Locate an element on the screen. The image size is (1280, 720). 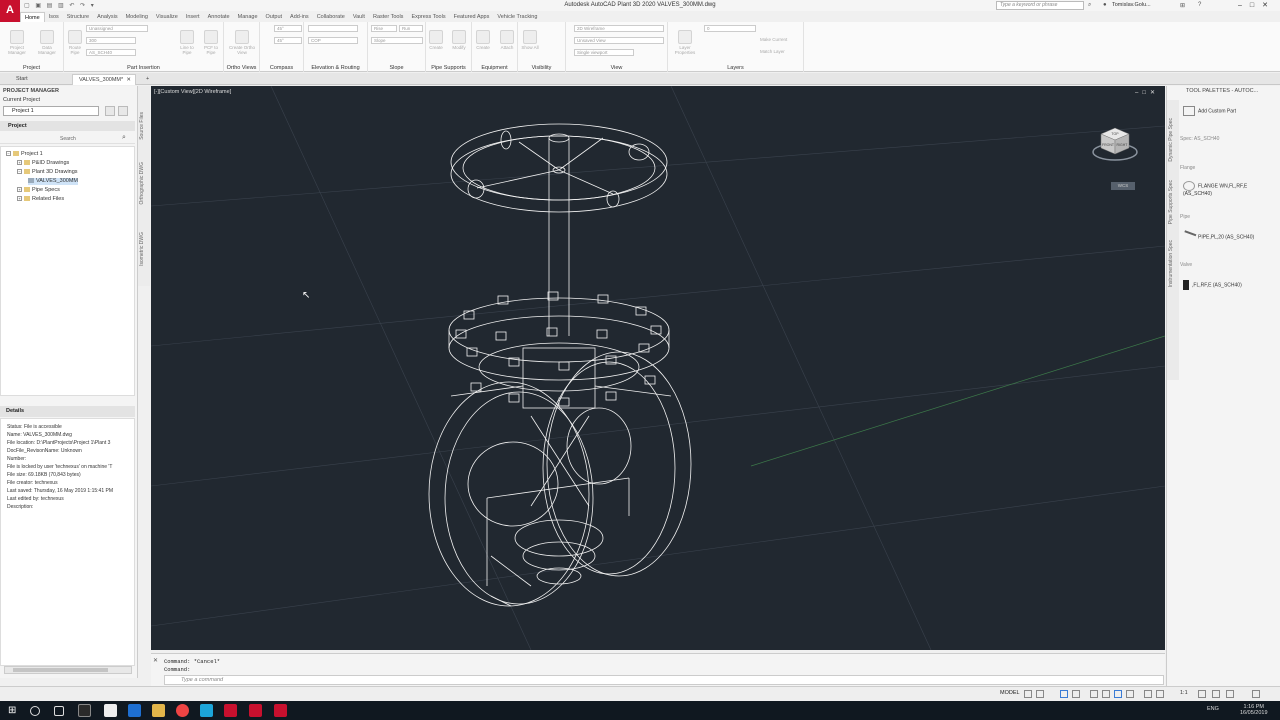
windows-start-icon: ⊞ is located at coordinates (14, 710).